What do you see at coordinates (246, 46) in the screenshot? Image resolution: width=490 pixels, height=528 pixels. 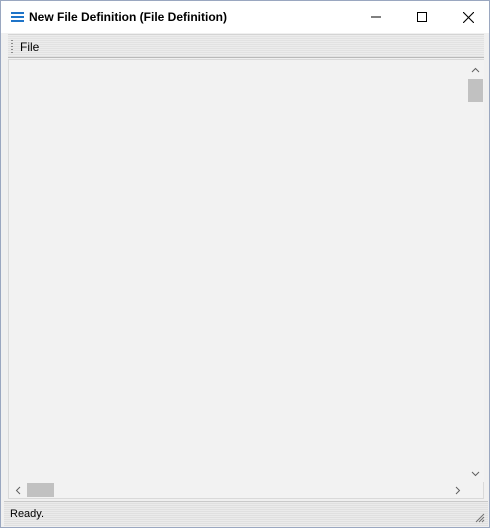 I see `menu-bar: File` at bounding box center [246, 46].